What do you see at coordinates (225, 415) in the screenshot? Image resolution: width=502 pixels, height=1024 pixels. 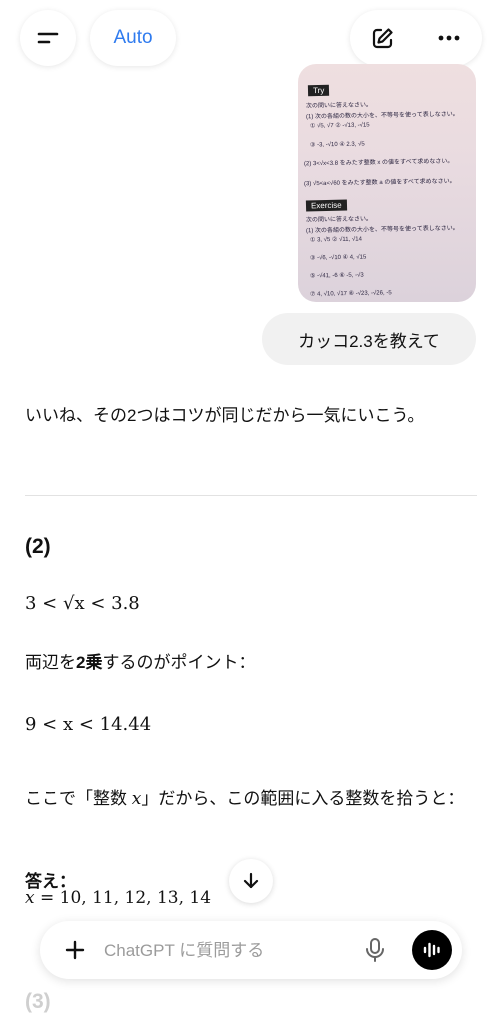 I see `assistant-intro-text: いいね、その2つはコツが同じだから一気にいこう。` at bounding box center [225, 415].